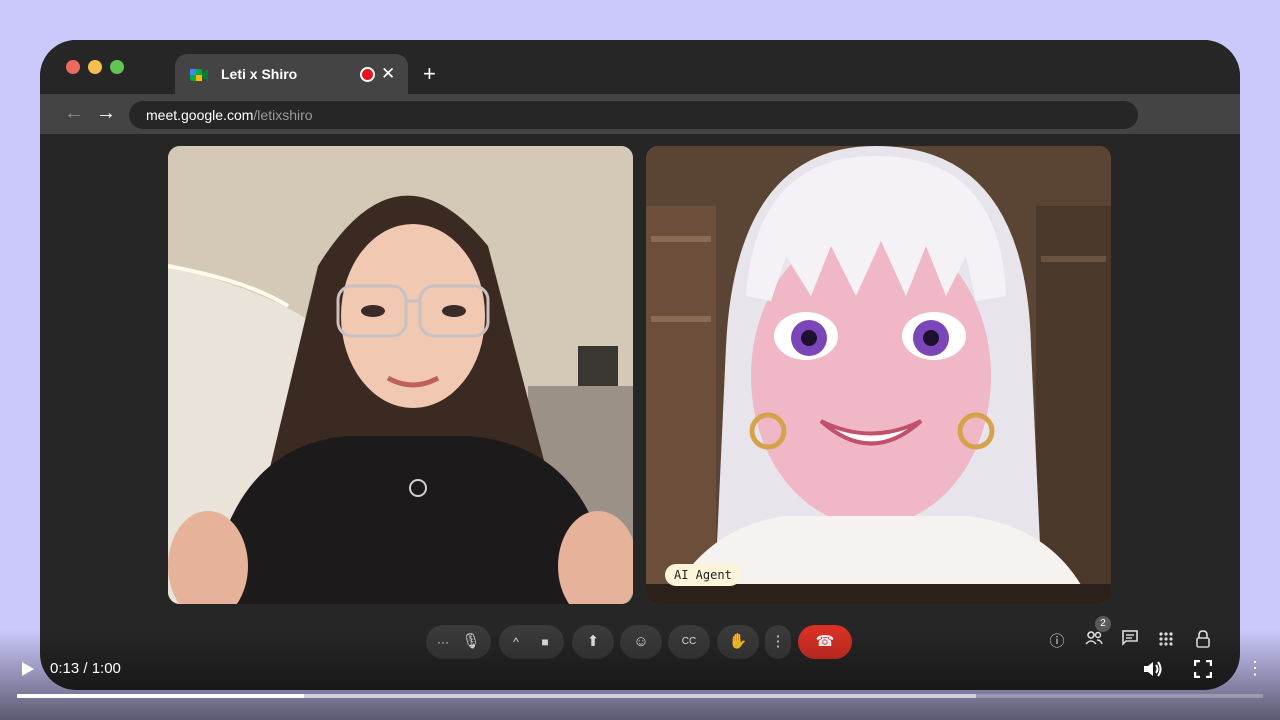  What do you see at coordinates (1153, 669) in the screenshot?
I see `volume-icon` at bounding box center [1153, 669].